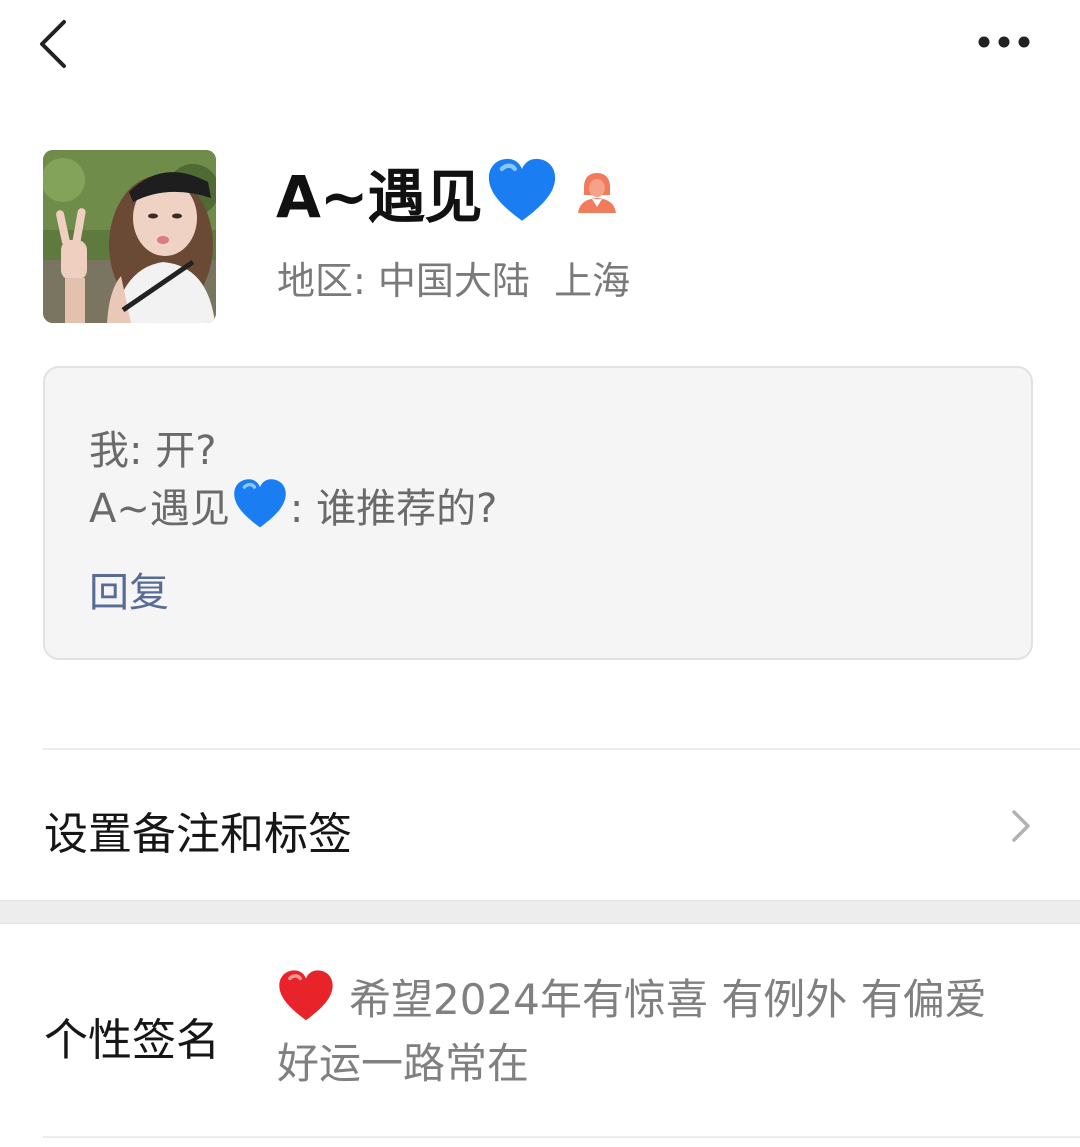  I want to click on name-row: A~遇见, so click(448, 192).